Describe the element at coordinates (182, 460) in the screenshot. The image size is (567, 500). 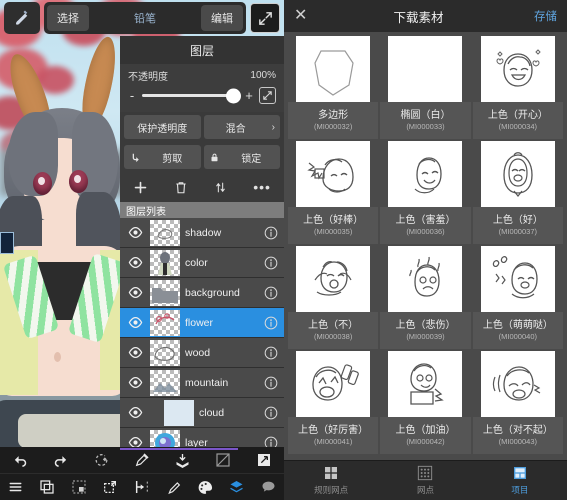
I see `bucket-save-icon` at that location.